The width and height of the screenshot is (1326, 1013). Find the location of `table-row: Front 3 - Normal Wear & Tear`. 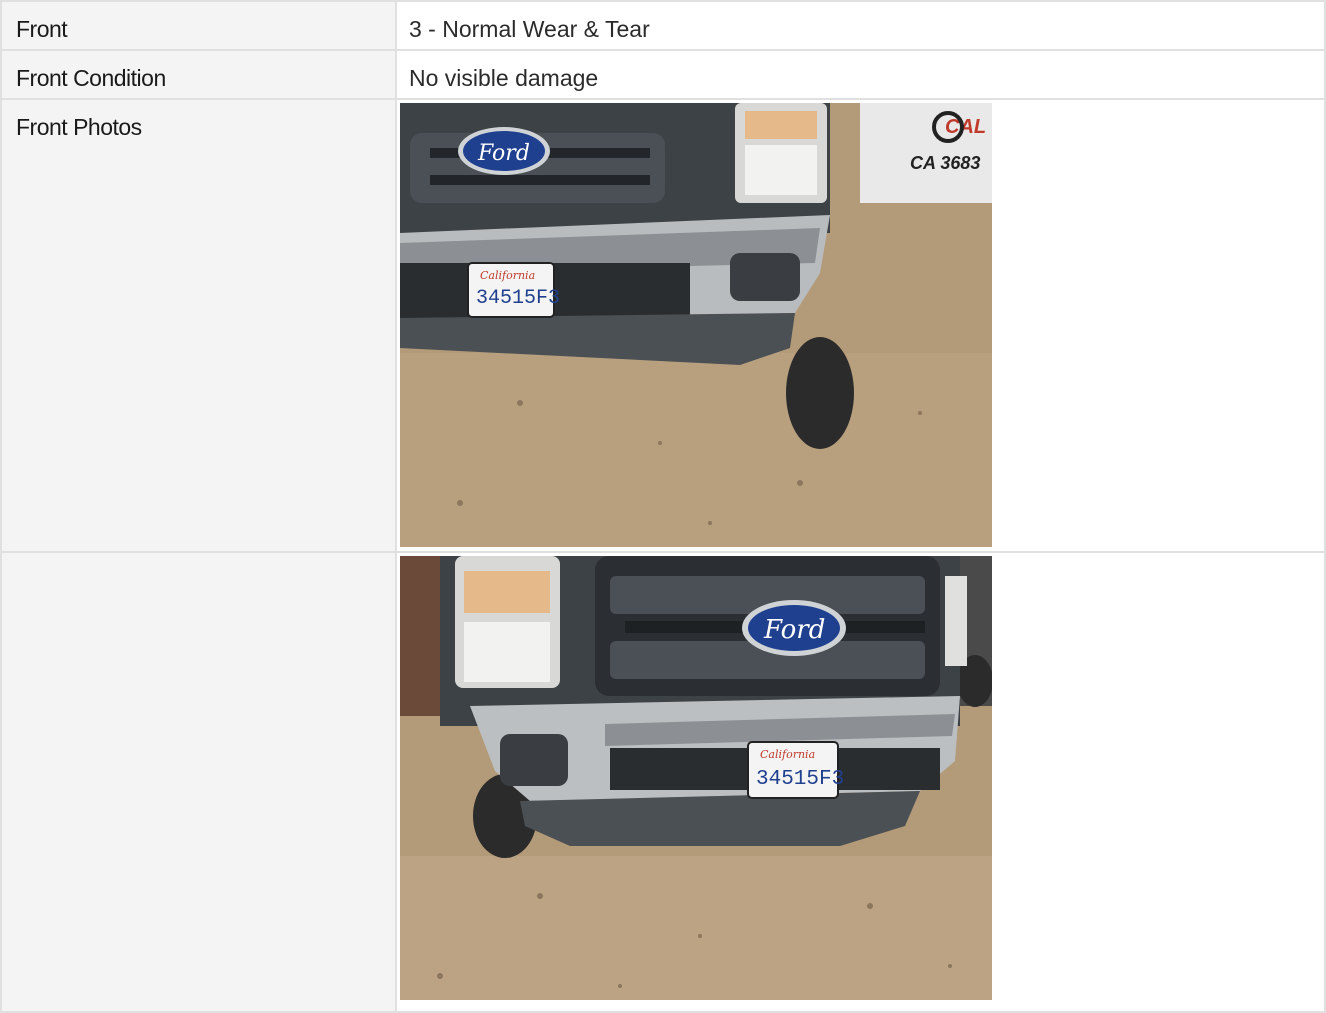

table-row: Front 3 - Normal Wear & Tear is located at coordinates (663, 25).